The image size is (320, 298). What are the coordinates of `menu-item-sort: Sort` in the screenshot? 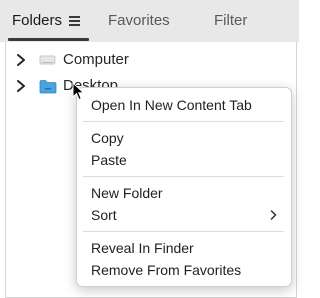 It's located at (184, 215).